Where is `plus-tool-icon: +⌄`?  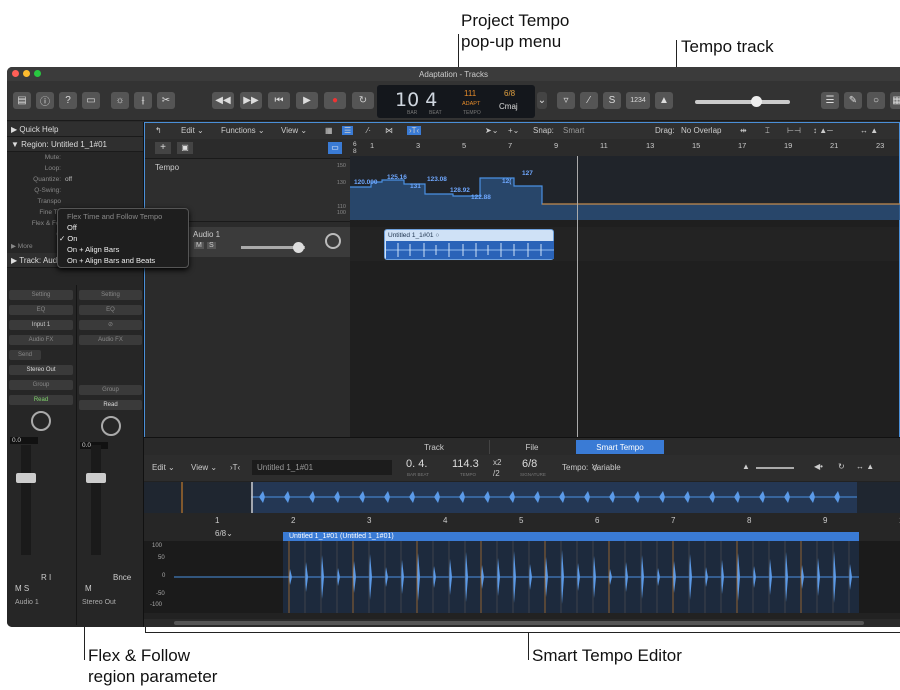 plus-tool-icon: +⌄ is located at coordinates (513, 130).